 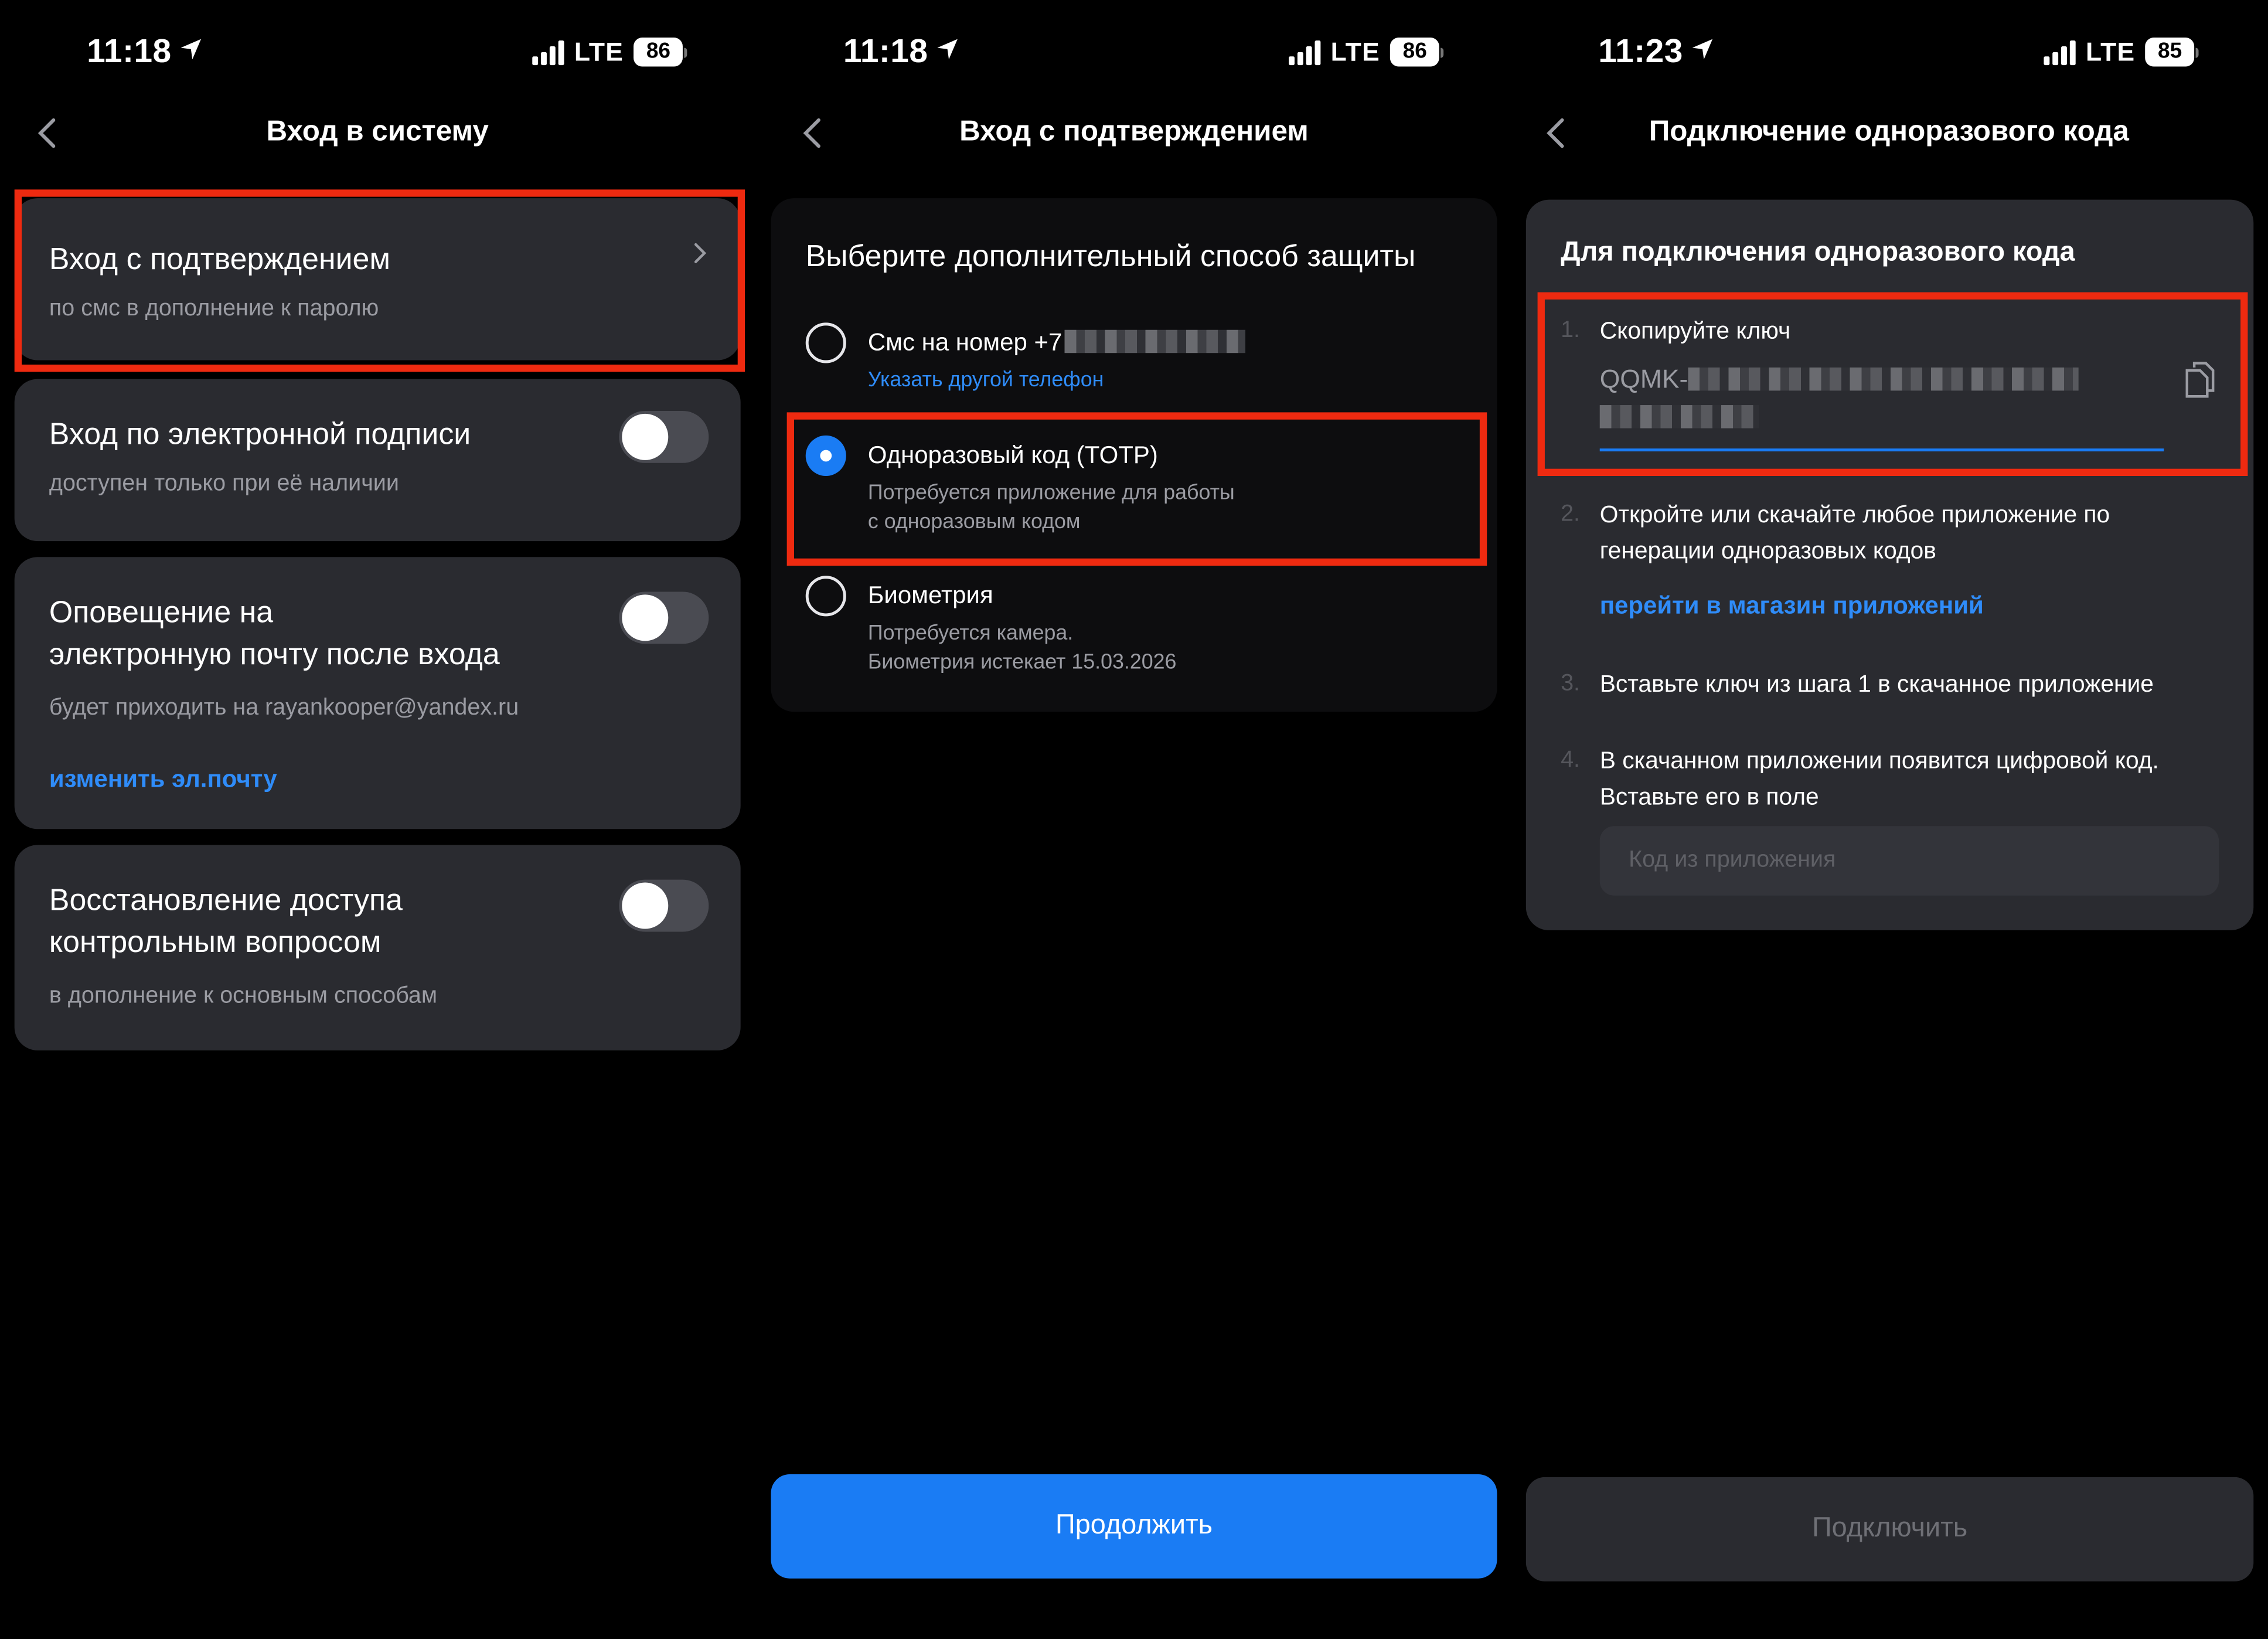 I want to click on page-title: Вход в систему, so click(x=377, y=131).